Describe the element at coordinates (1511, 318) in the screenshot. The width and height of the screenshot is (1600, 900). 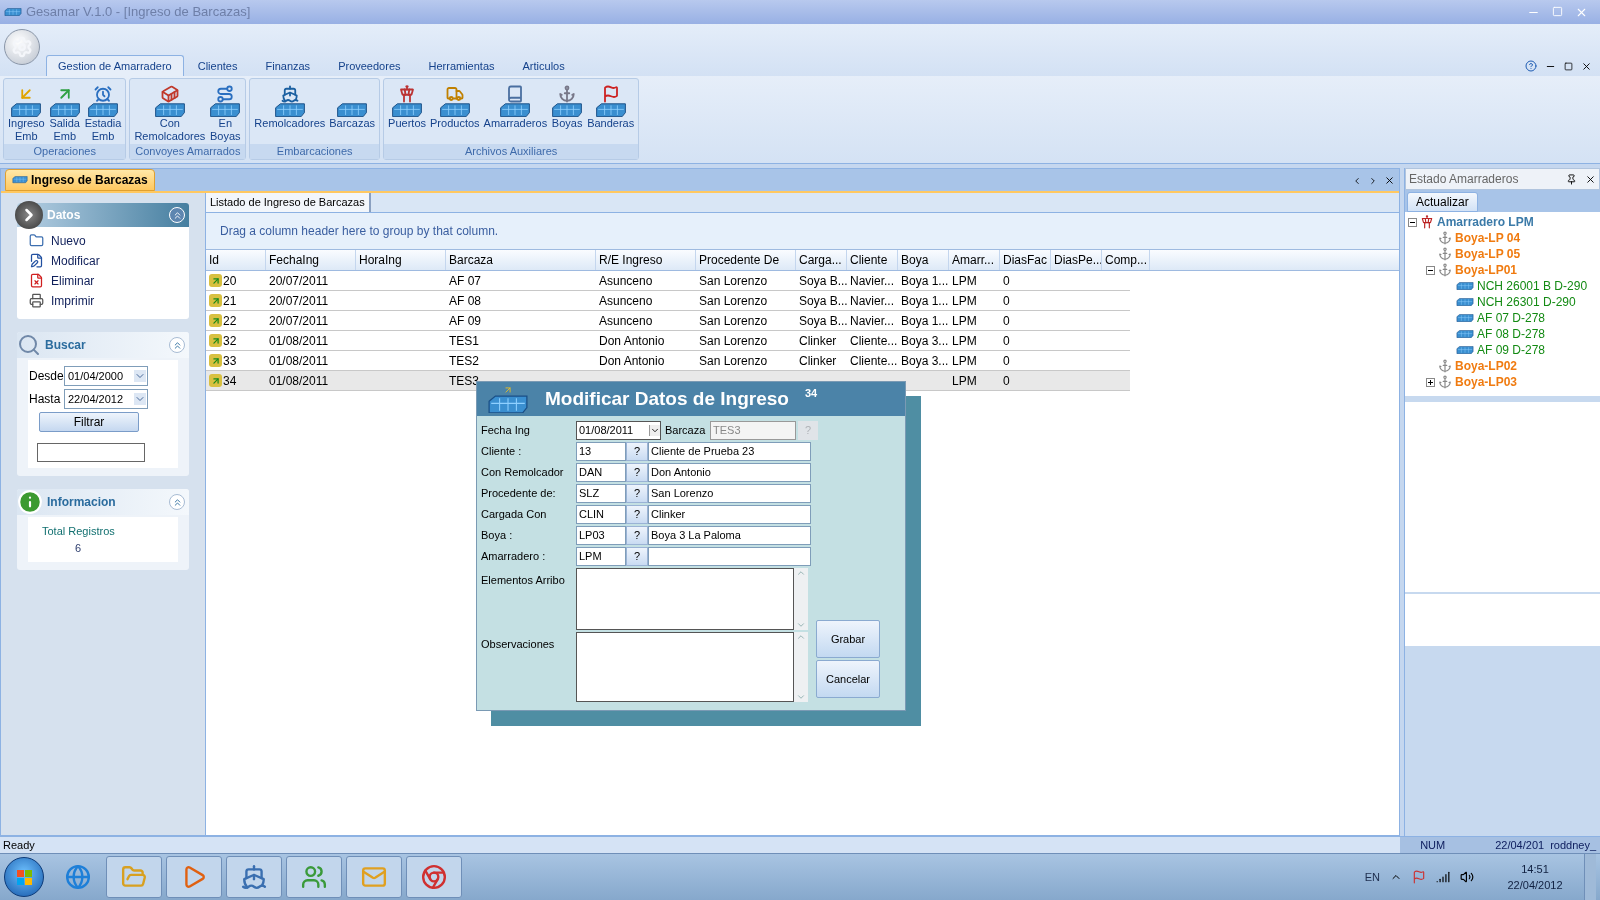
I see `tree-item: AF 07 D-278` at that location.